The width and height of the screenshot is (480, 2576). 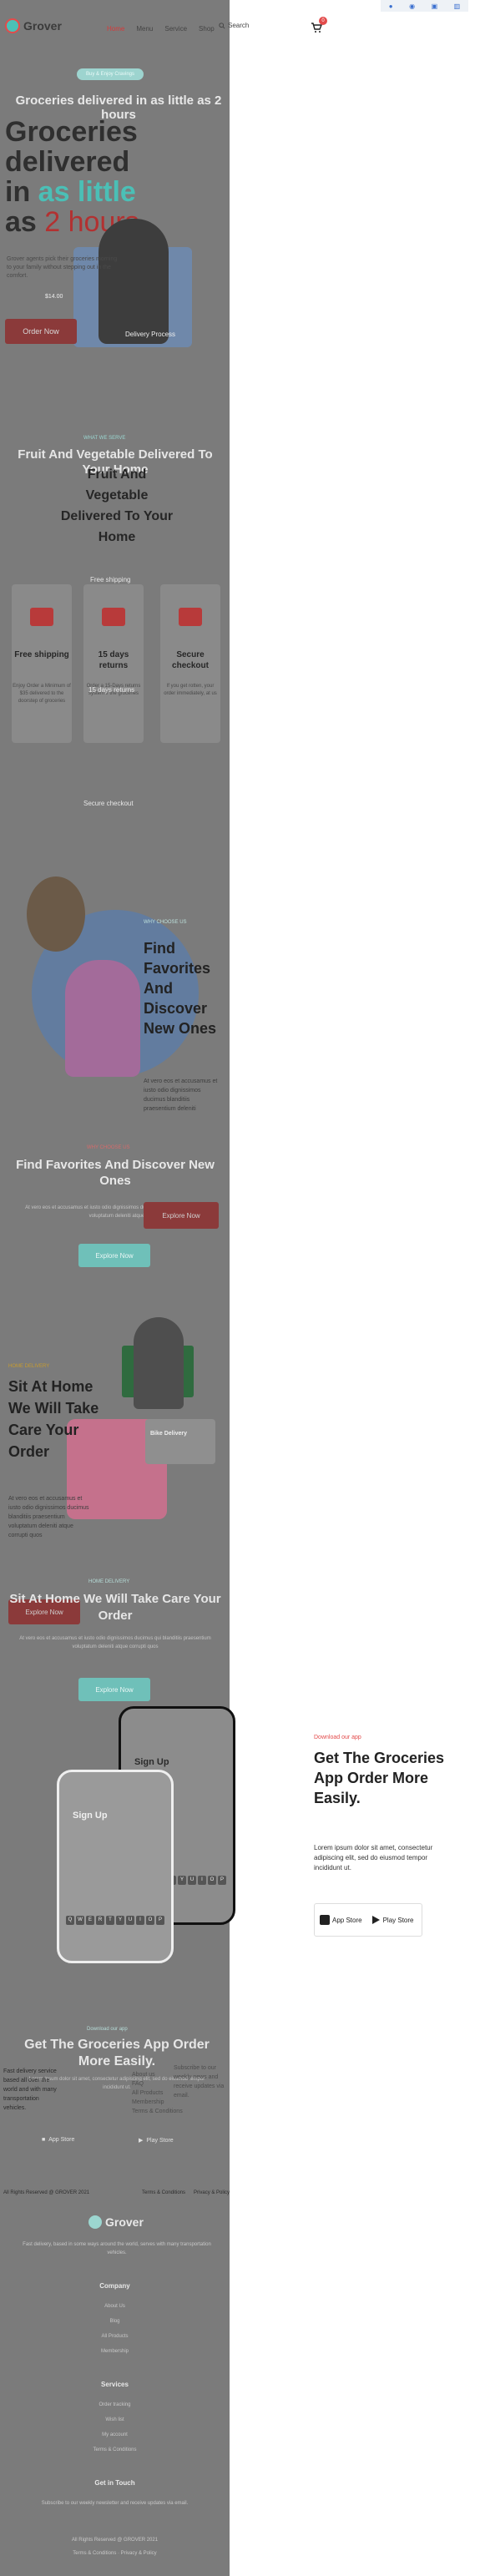 I want to click on why-image-shopper, so click(x=102, y=1018).